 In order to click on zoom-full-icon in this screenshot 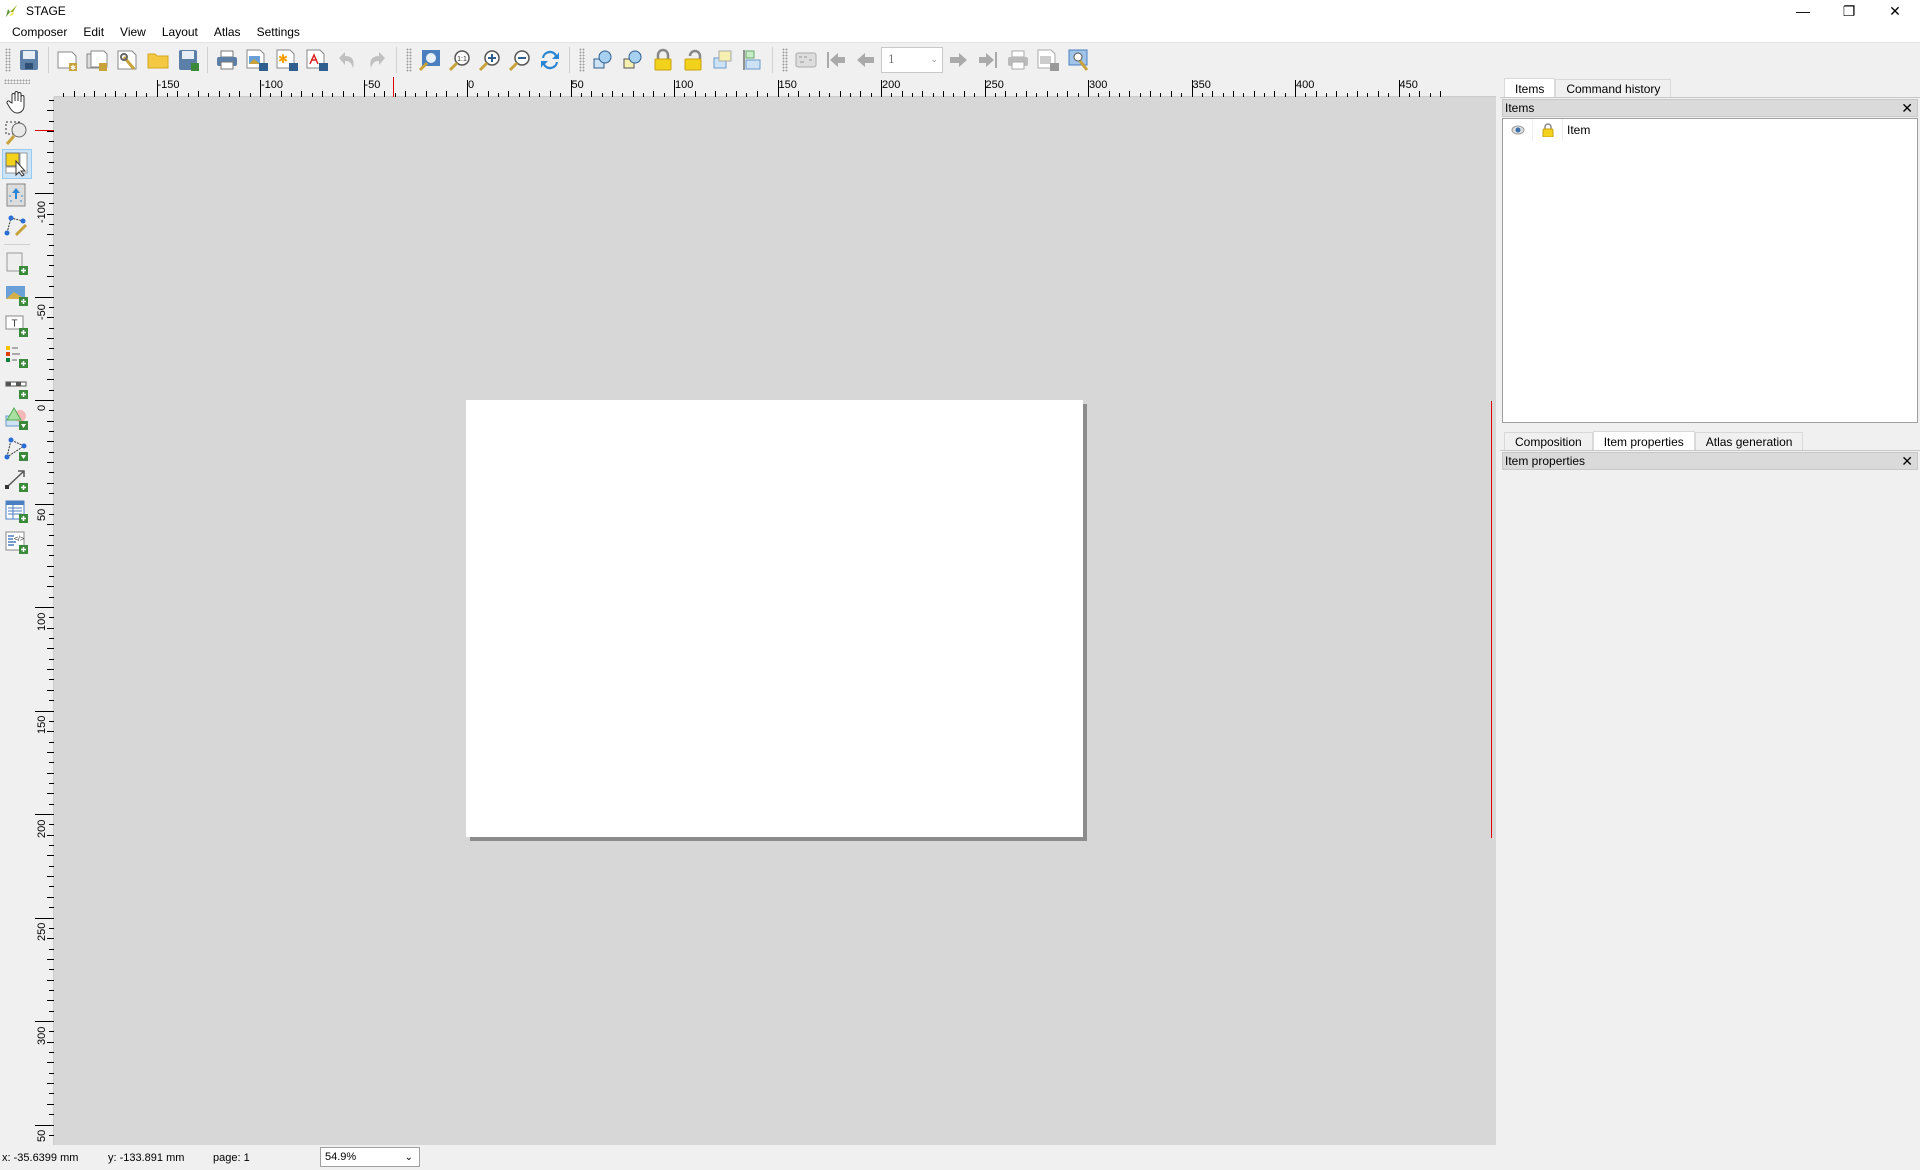, I will do `click(429, 60)`.